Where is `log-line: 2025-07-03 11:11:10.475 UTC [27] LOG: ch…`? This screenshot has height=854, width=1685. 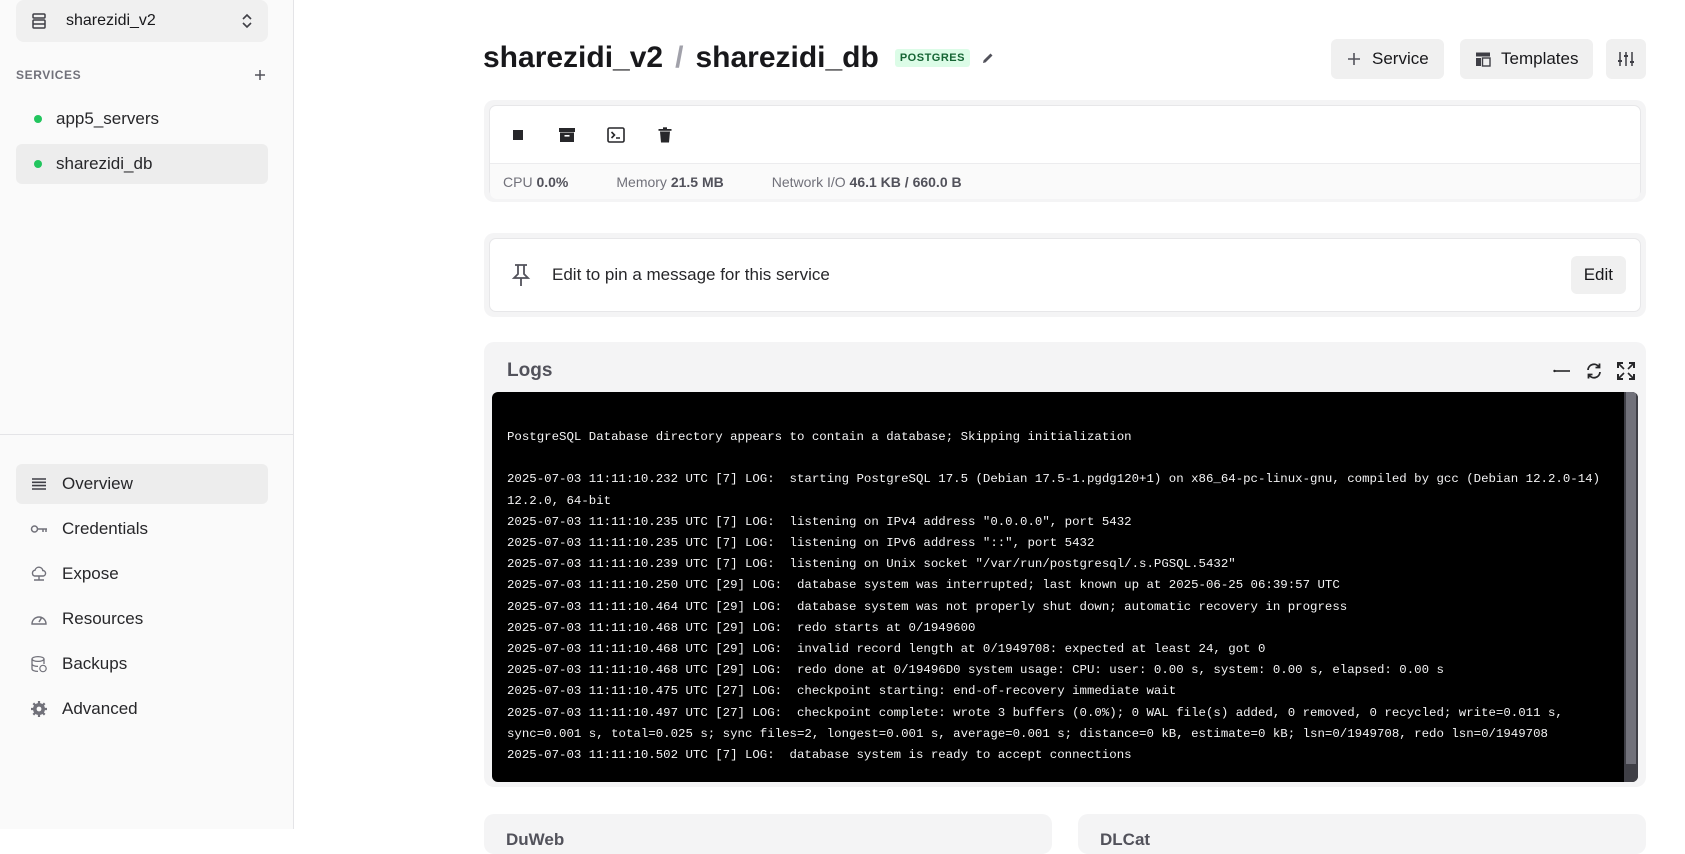
log-line: 2025-07-03 11:11:10.475 UTC [27] LOG: ch… is located at coordinates (842, 691).